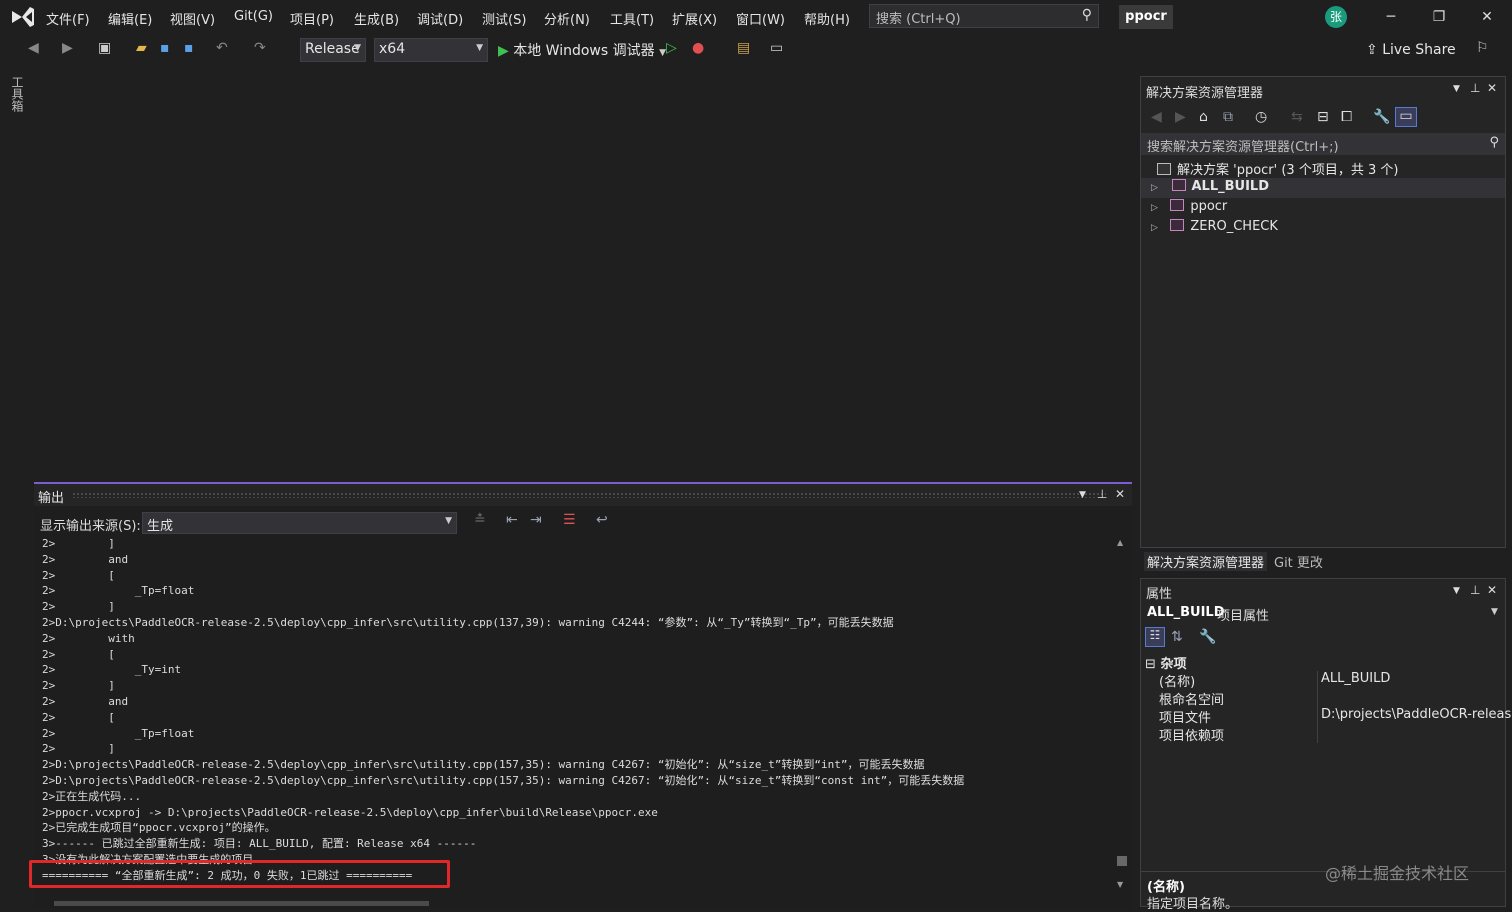 This screenshot has width=1512, height=912. I want to click on menu-edit: 编辑(E), so click(130, 18).